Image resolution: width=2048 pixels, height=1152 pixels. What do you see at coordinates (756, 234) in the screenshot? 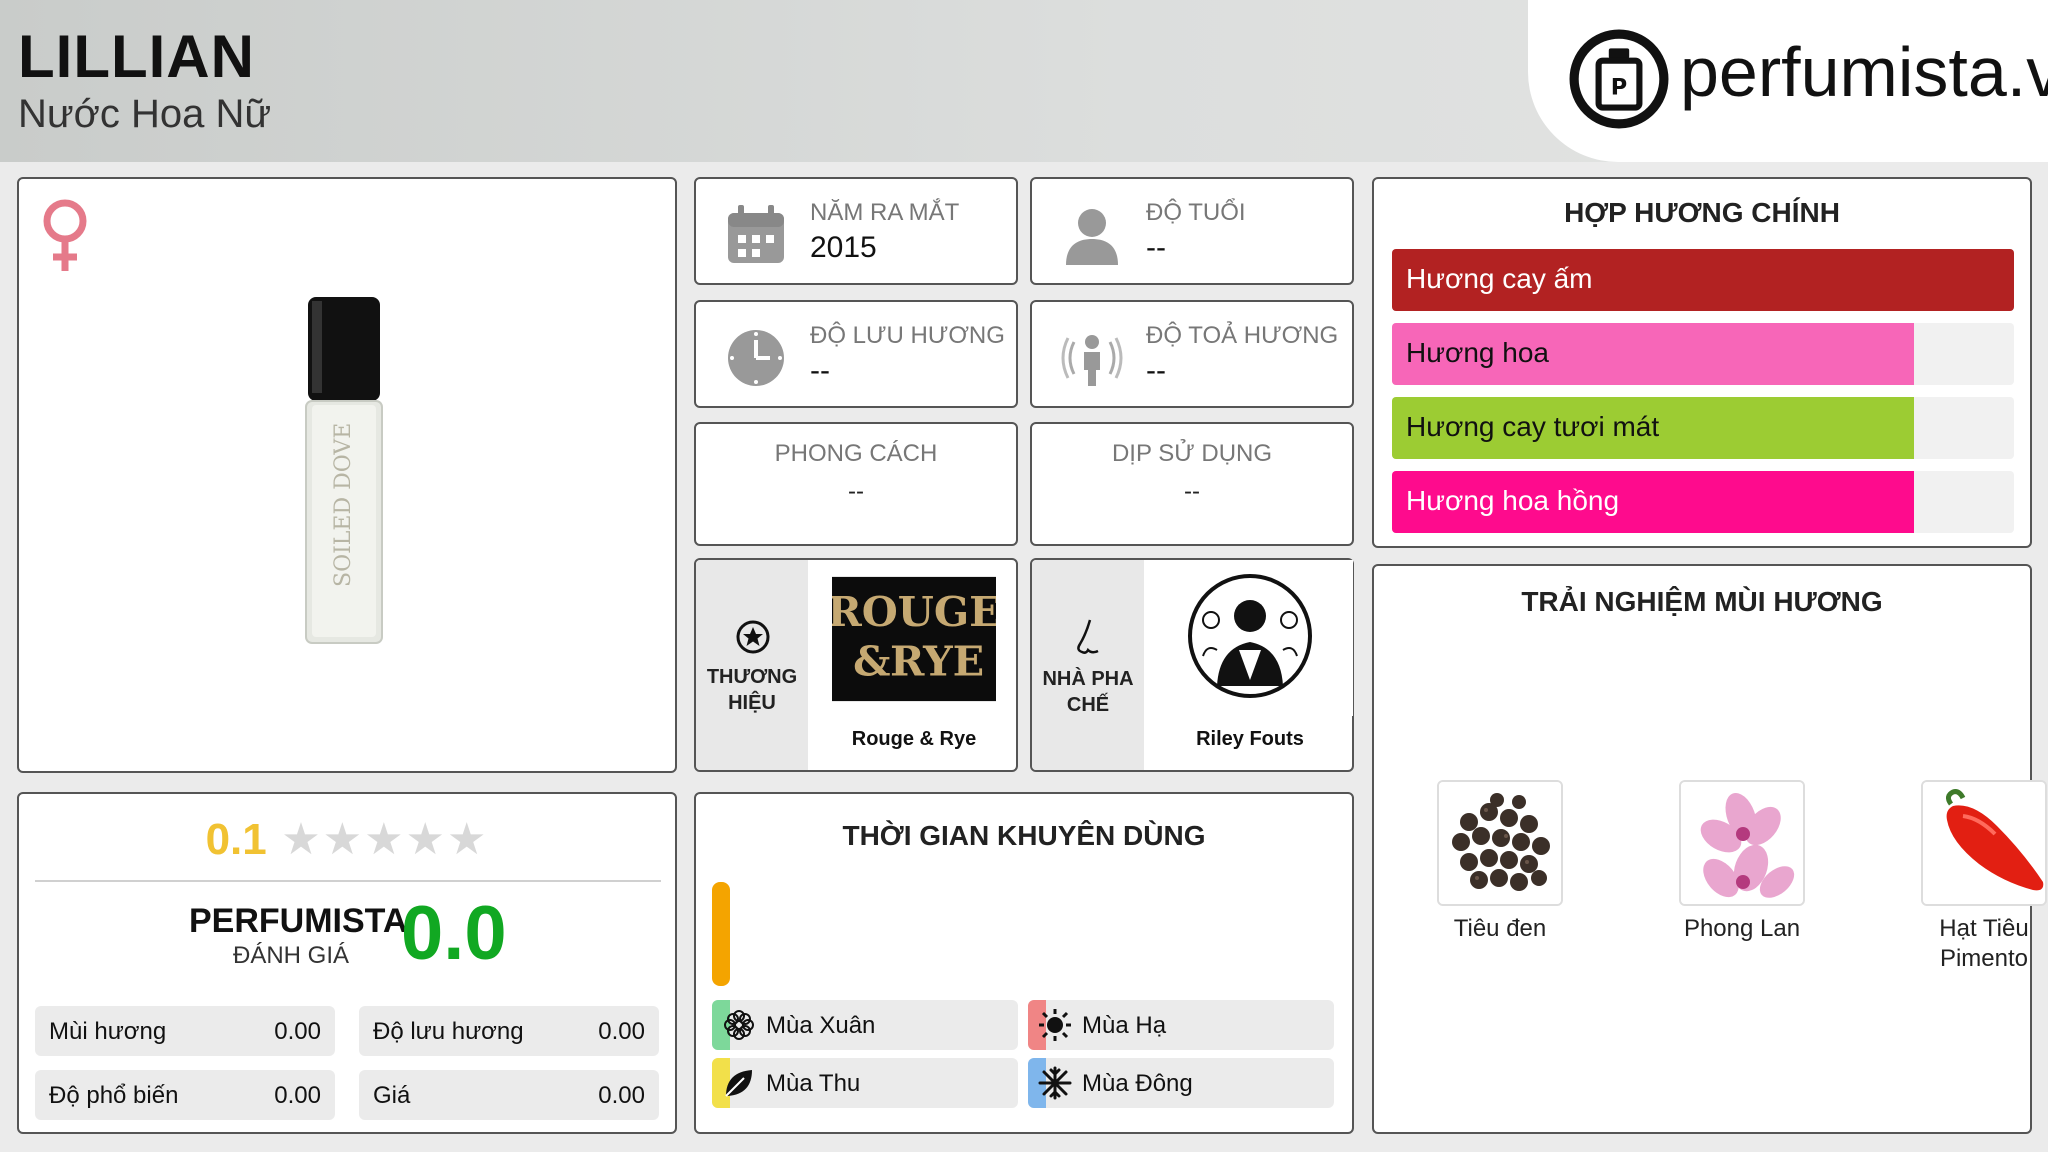
I see `calendar-icon` at bounding box center [756, 234].